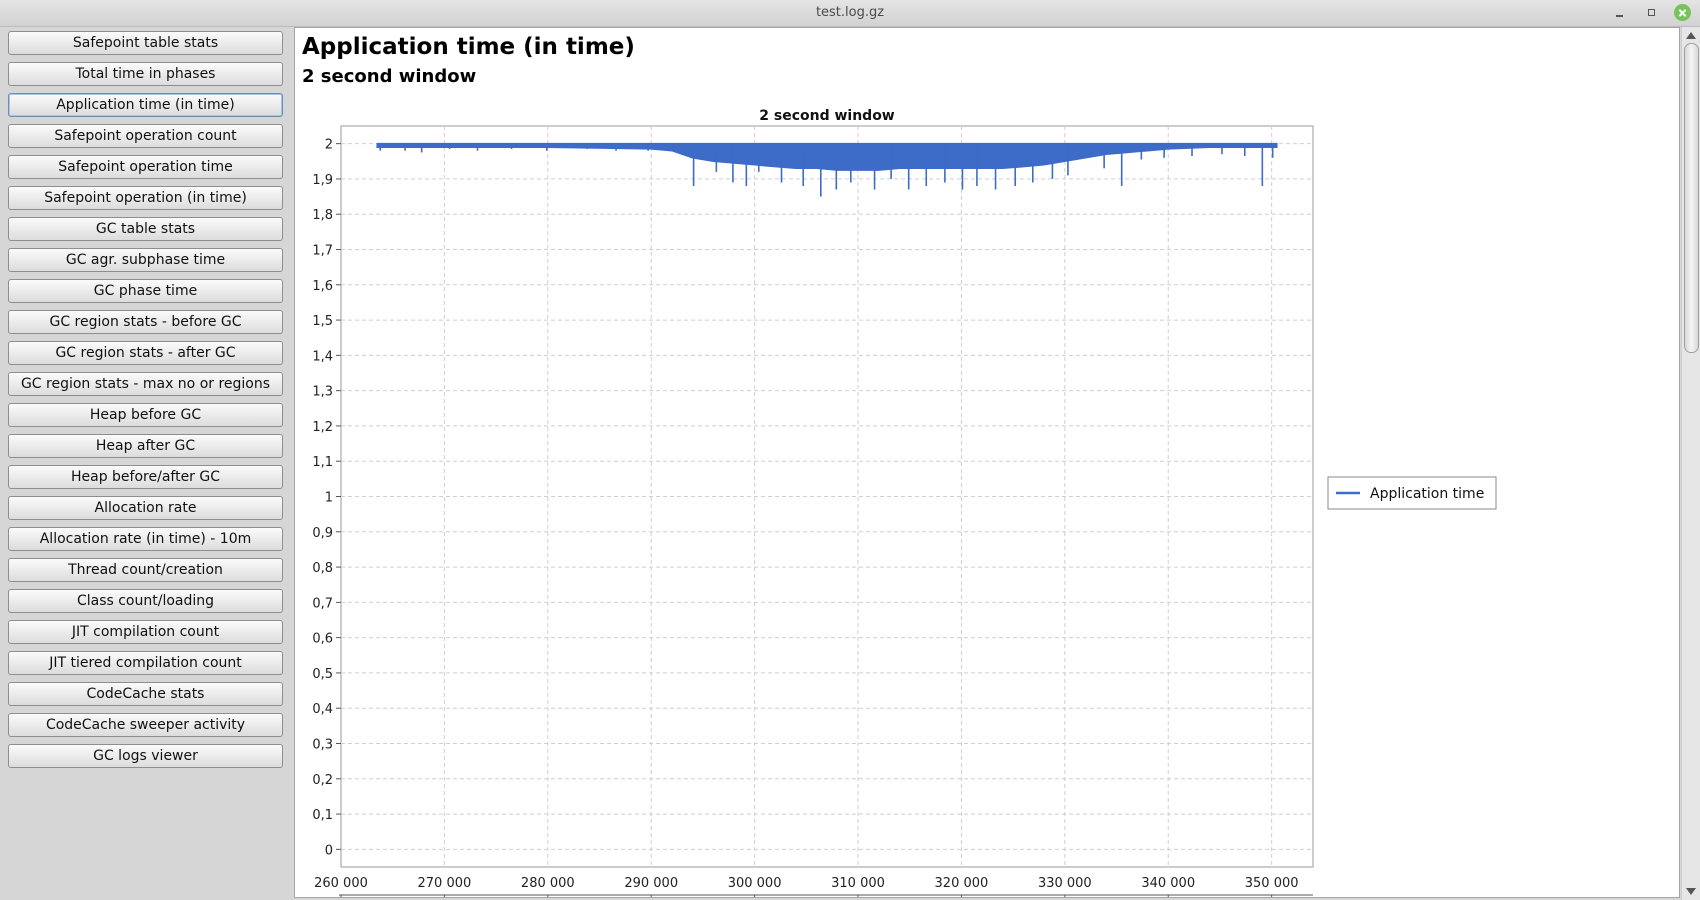 This screenshot has width=1700, height=900. What do you see at coordinates (322, 427) in the screenshot?
I see `y-tick-label: 1,2` at bounding box center [322, 427].